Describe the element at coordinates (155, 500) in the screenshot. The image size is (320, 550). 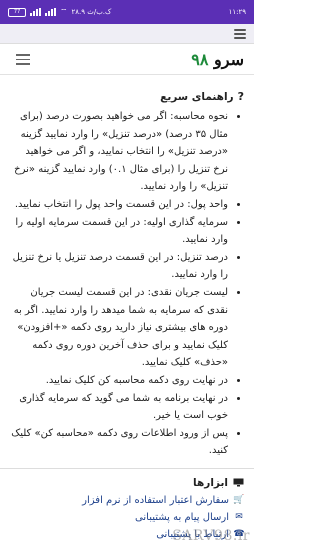
I see `order-credit-label: سفارش اعتبار استفاده از نرم افزار` at that location.